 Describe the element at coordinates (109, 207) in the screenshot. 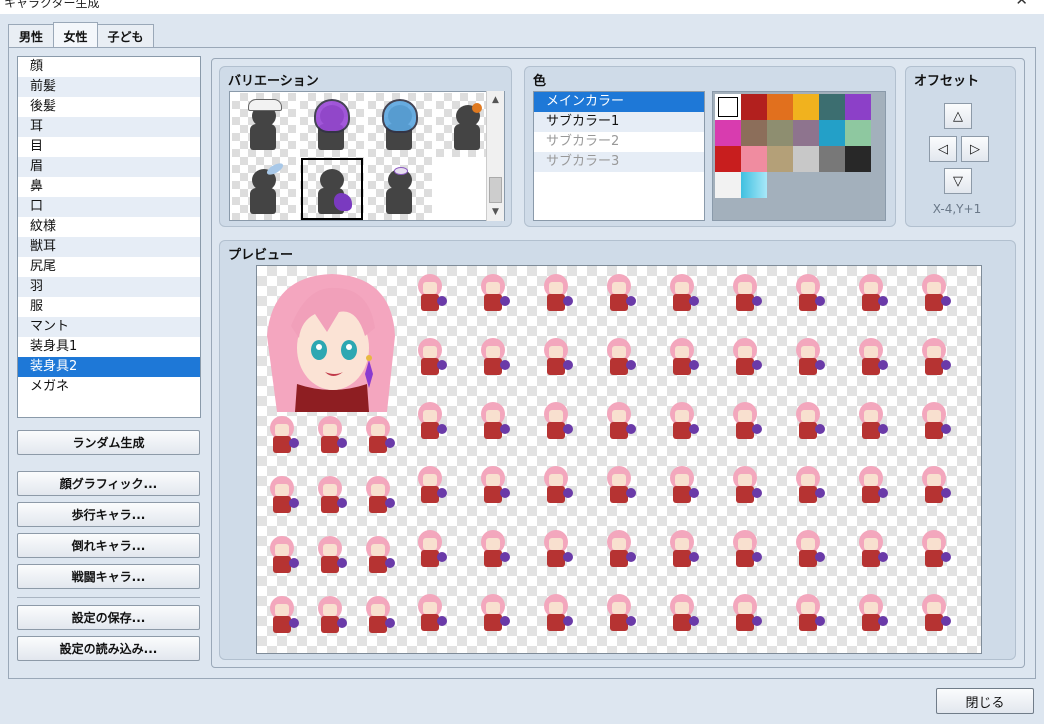

I see `part-item: 口` at that location.